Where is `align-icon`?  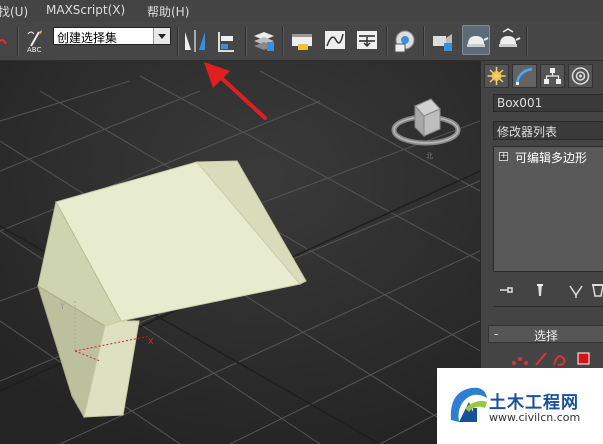
align-icon is located at coordinates (227, 40).